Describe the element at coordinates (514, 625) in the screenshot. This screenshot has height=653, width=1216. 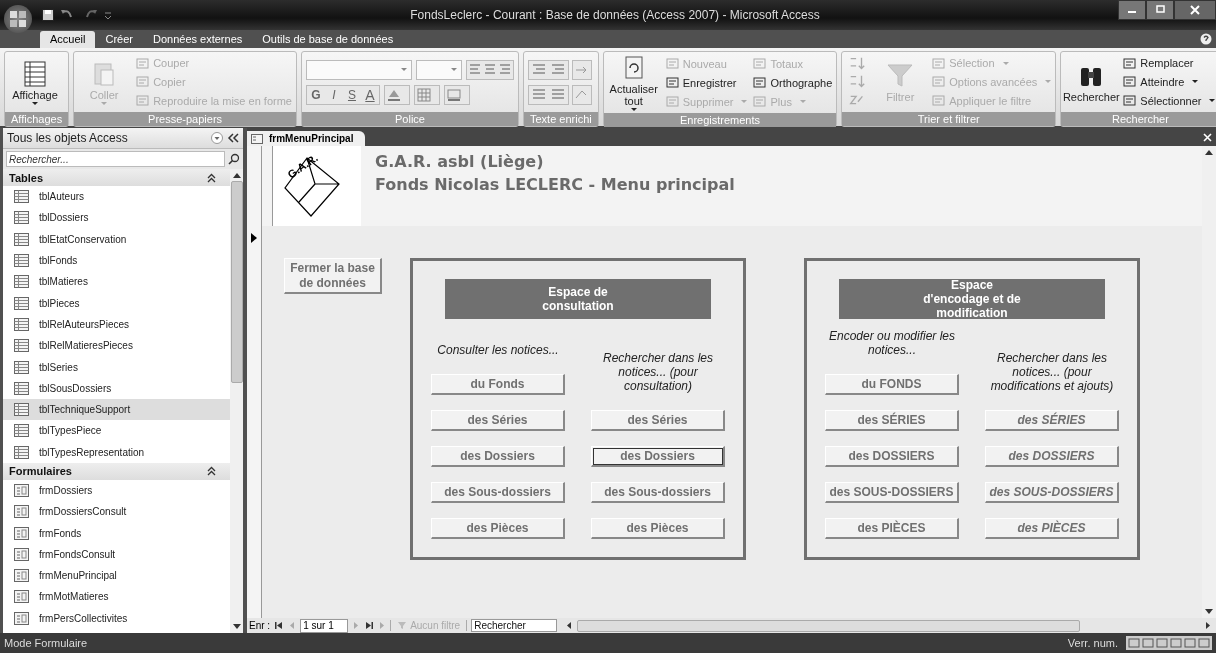
I see `search-field: Rechercher` at that location.